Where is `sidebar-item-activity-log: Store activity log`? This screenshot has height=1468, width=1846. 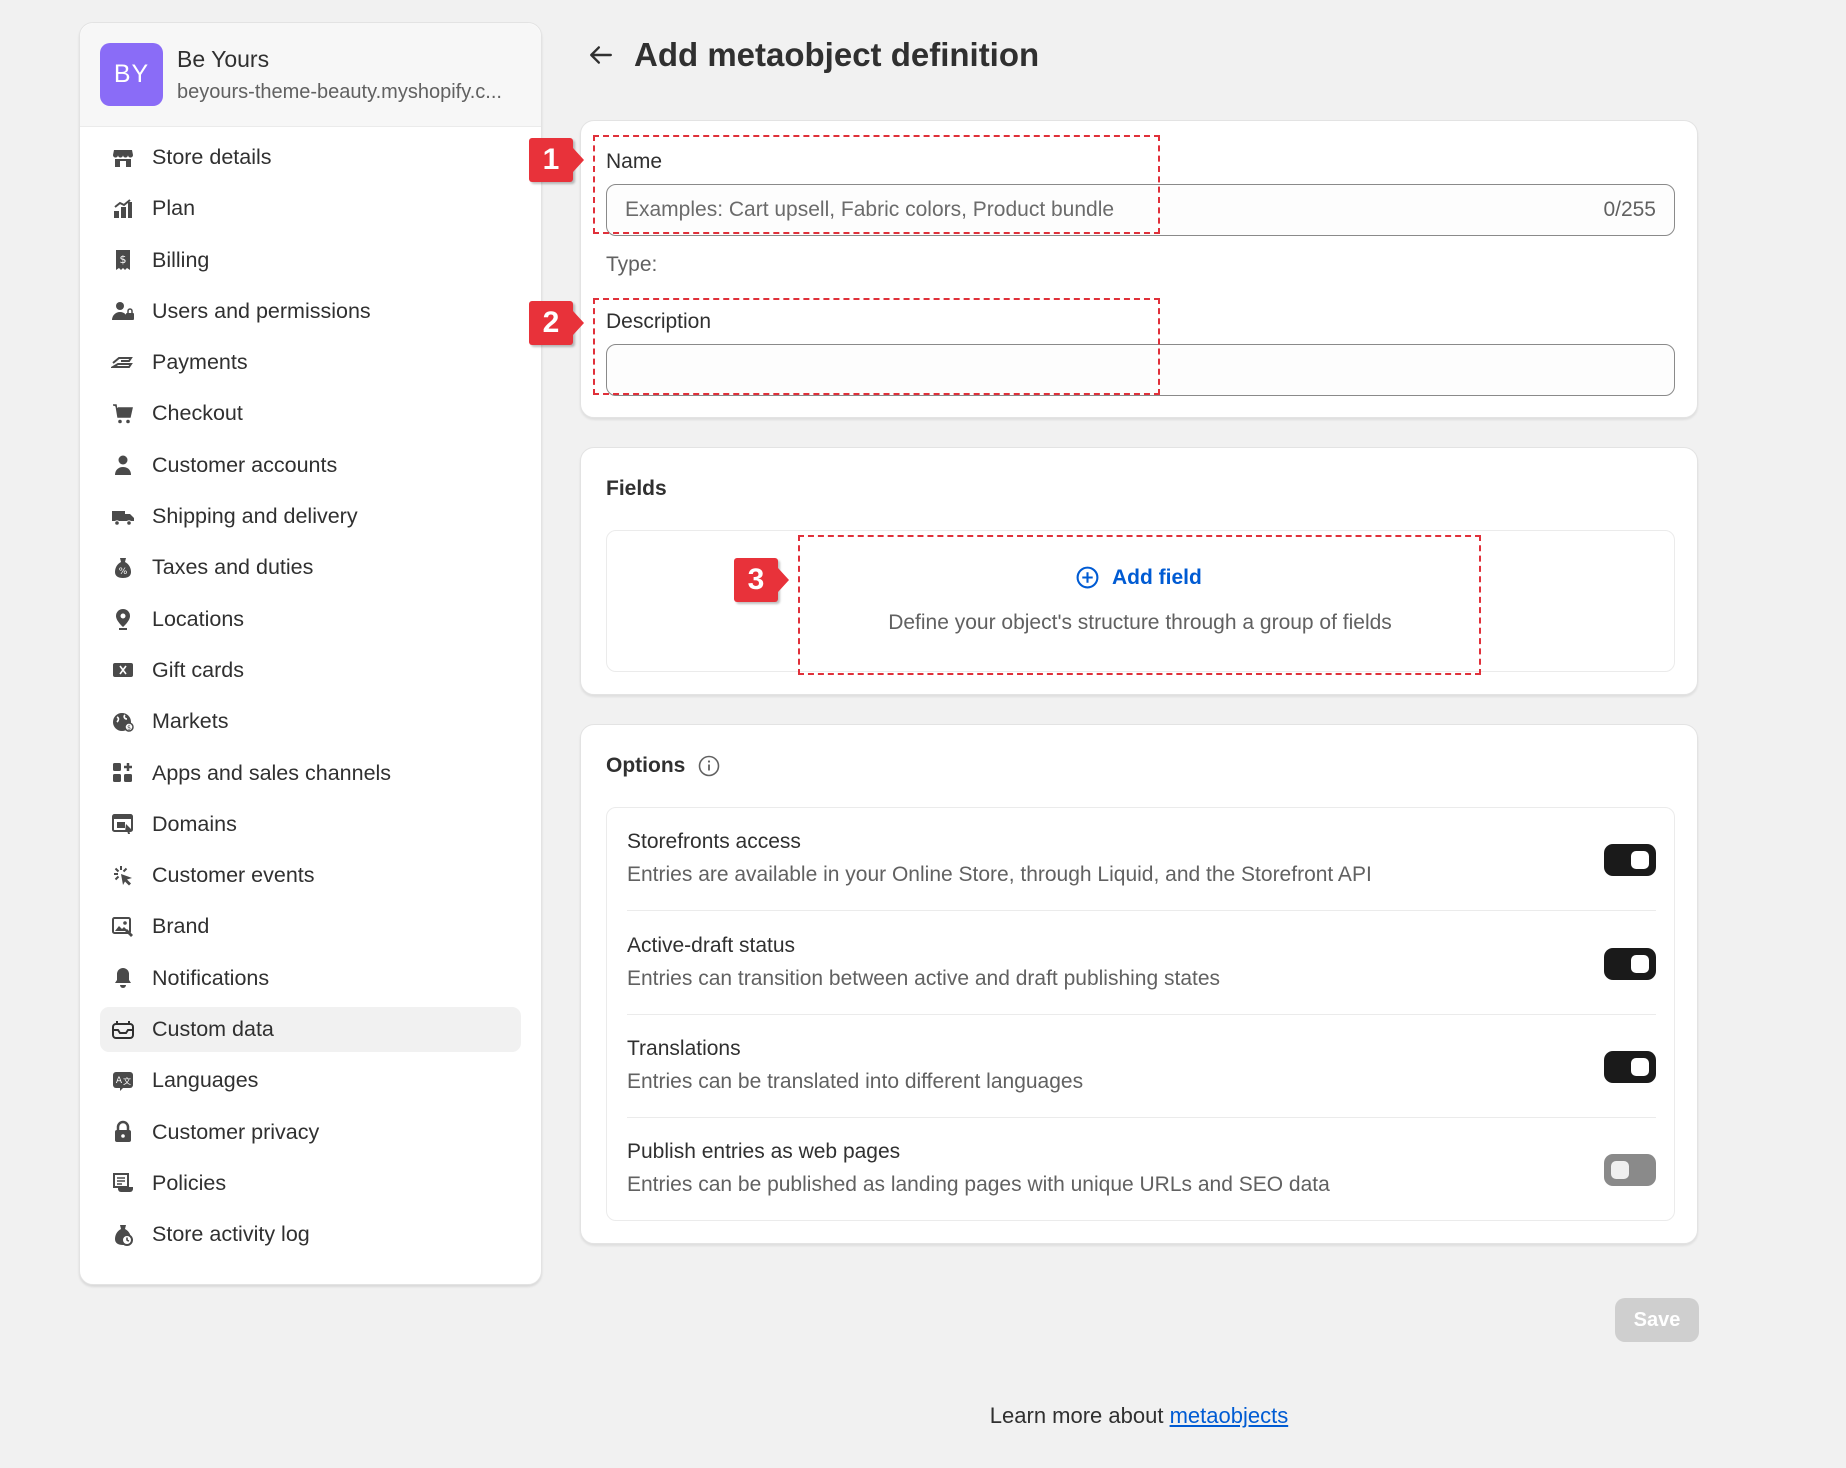
sidebar-item-activity-log: Store activity log is located at coordinates (310, 1234).